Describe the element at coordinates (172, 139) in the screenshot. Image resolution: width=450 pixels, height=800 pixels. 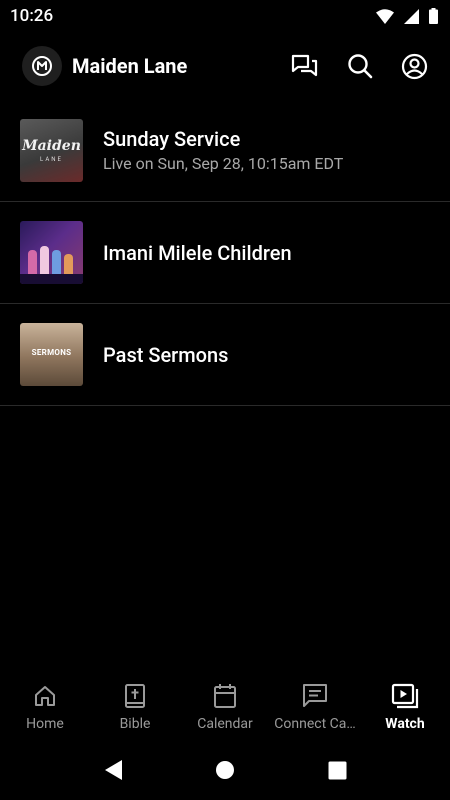
I see `list-item-title: Sunday Service` at that location.